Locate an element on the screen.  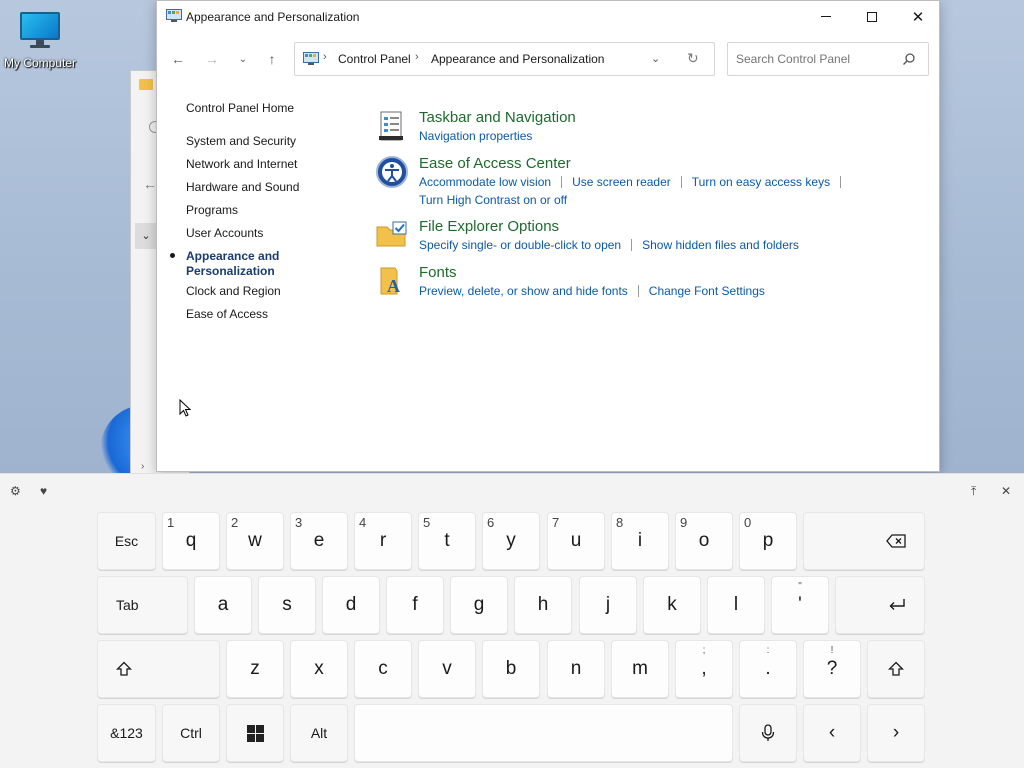
key-label: z is located at coordinates (255, 668).